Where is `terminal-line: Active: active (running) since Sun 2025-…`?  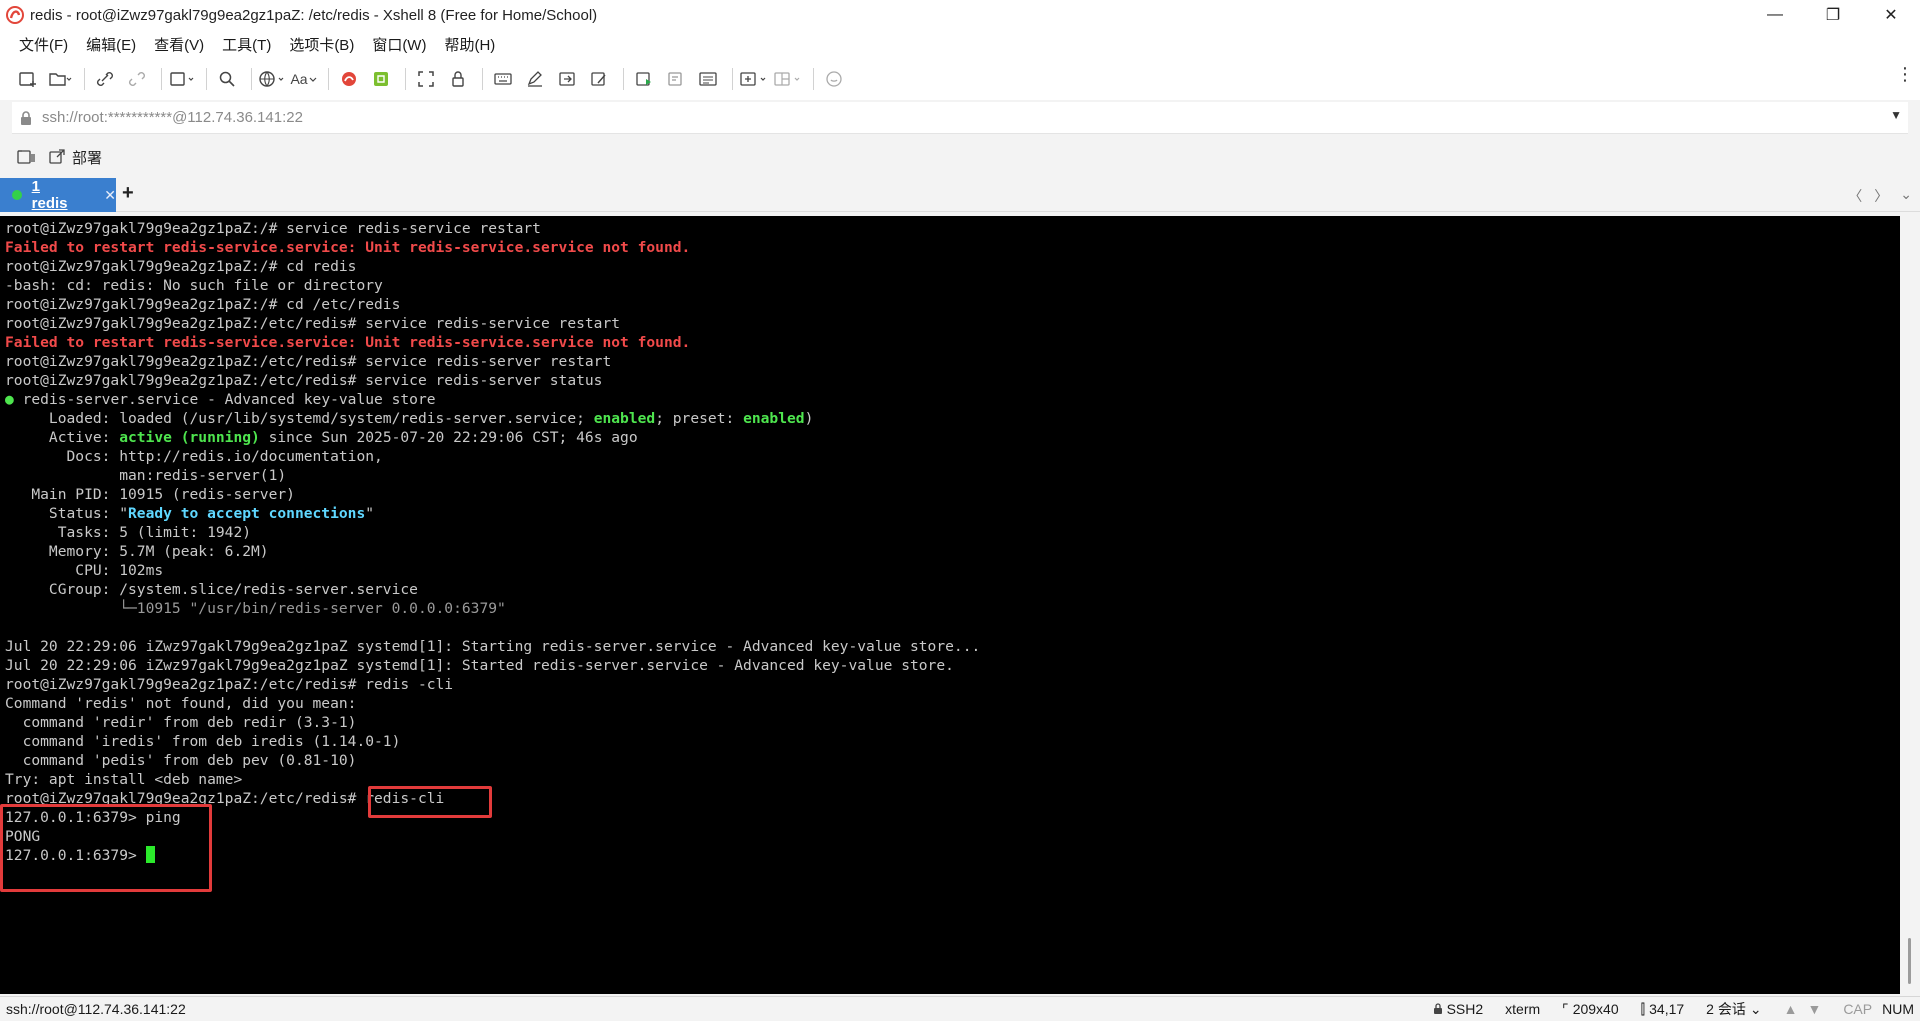
terminal-line: Active: active (running) since Sun 2025-… is located at coordinates (492, 437).